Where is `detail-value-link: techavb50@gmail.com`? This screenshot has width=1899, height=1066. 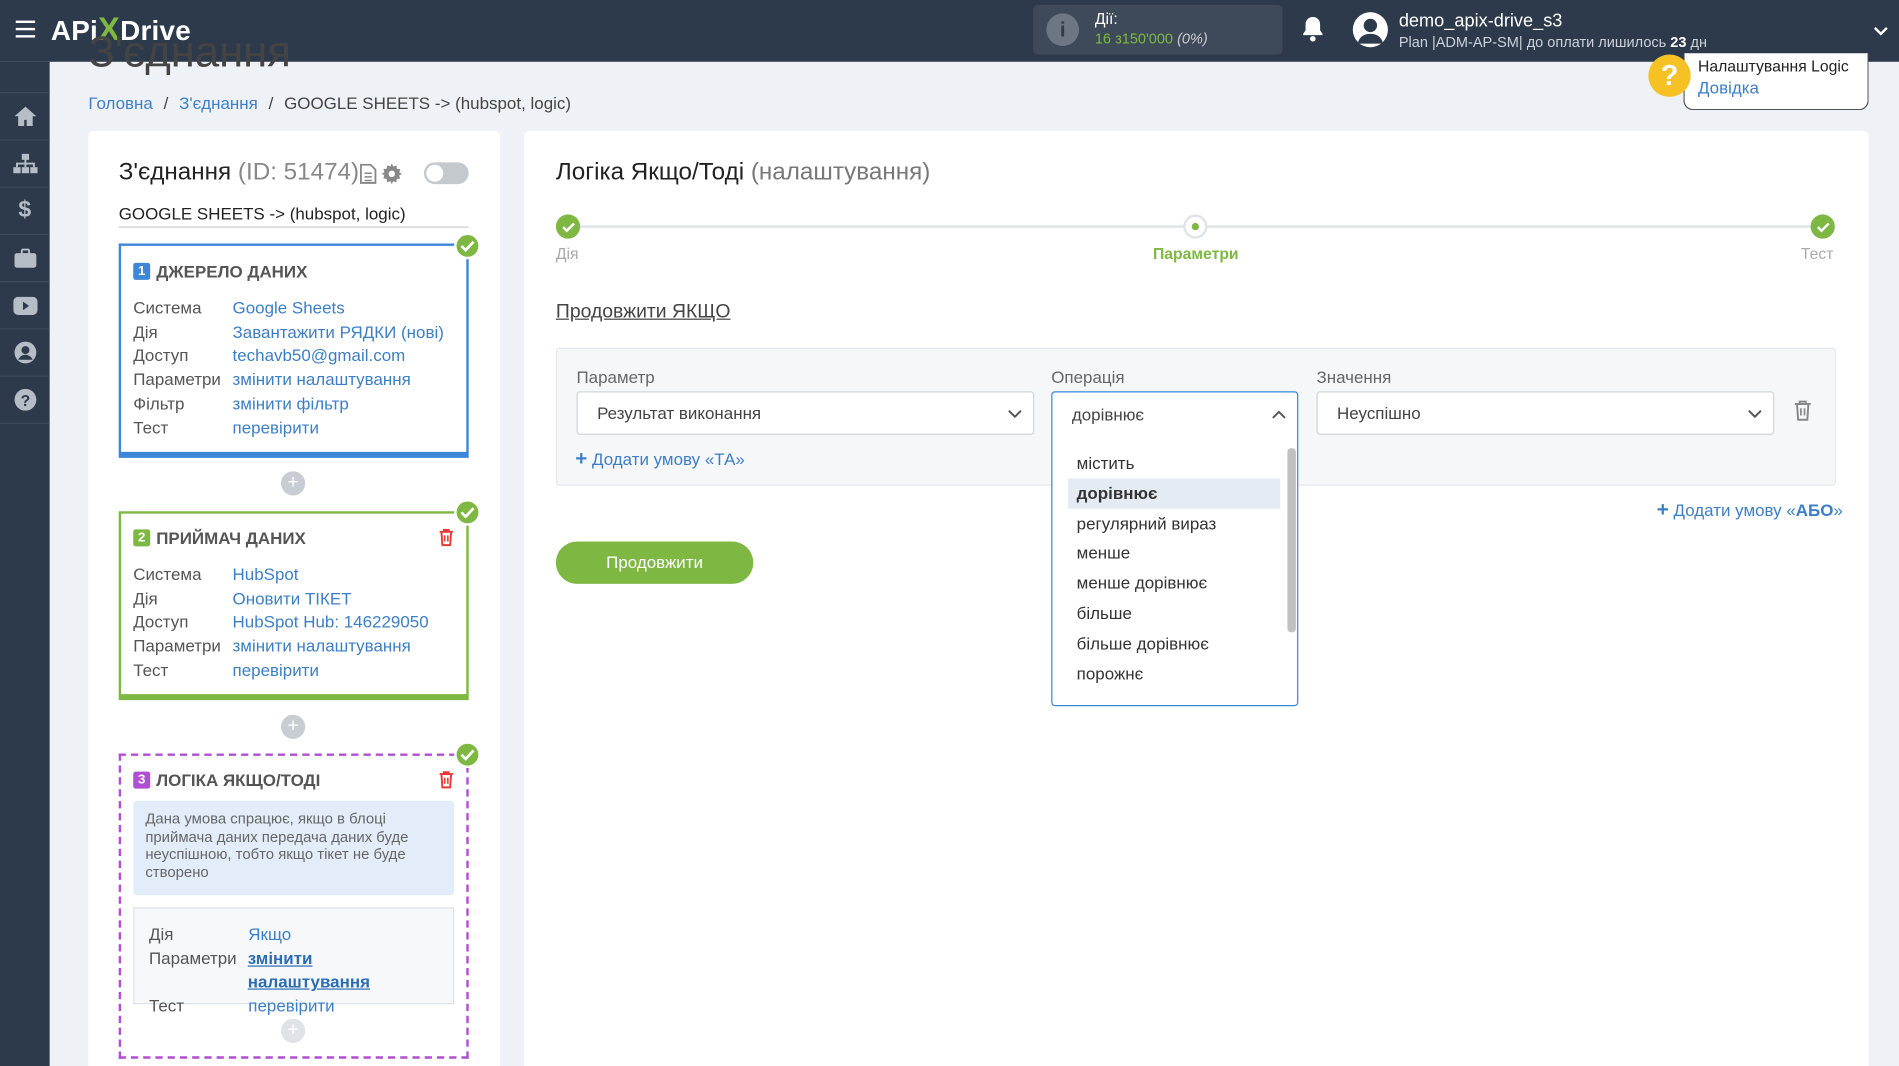 detail-value-link: techavb50@gmail.com is located at coordinates (319, 357).